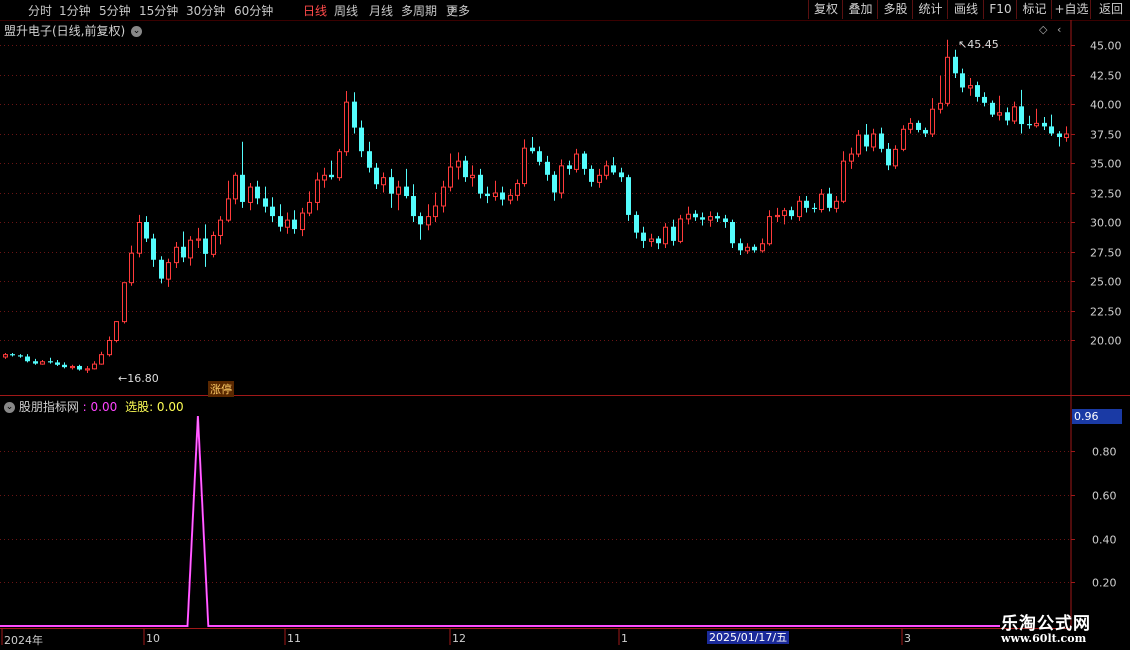 This screenshot has height=650, width=1130. What do you see at coordinates (1106, 194) in the screenshot?
I see `price-tick-label: 32.50` at bounding box center [1106, 194].